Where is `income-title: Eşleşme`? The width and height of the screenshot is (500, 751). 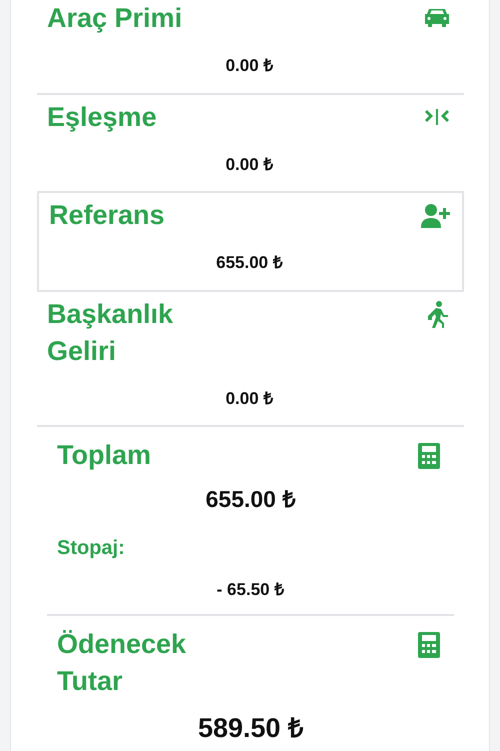
income-title: Eşleşme is located at coordinates (102, 117).